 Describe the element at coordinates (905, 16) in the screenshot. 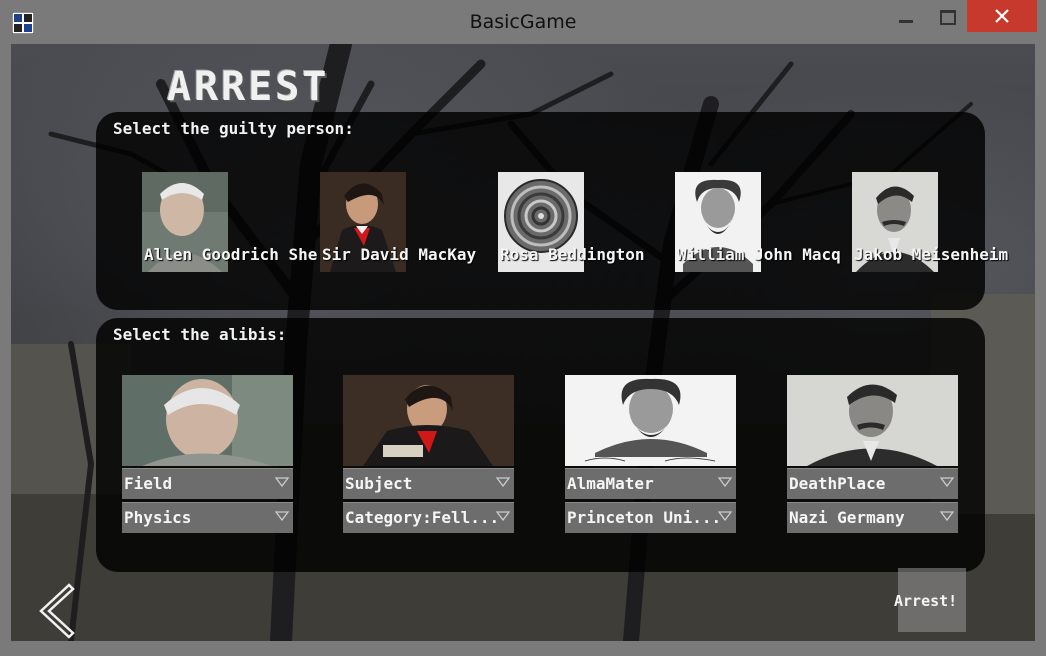

I see `minimize-button` at that location.